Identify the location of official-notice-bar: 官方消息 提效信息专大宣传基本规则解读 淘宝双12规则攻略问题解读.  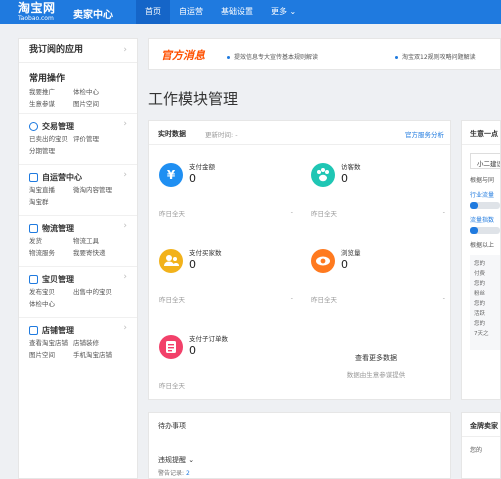
(324, 54).